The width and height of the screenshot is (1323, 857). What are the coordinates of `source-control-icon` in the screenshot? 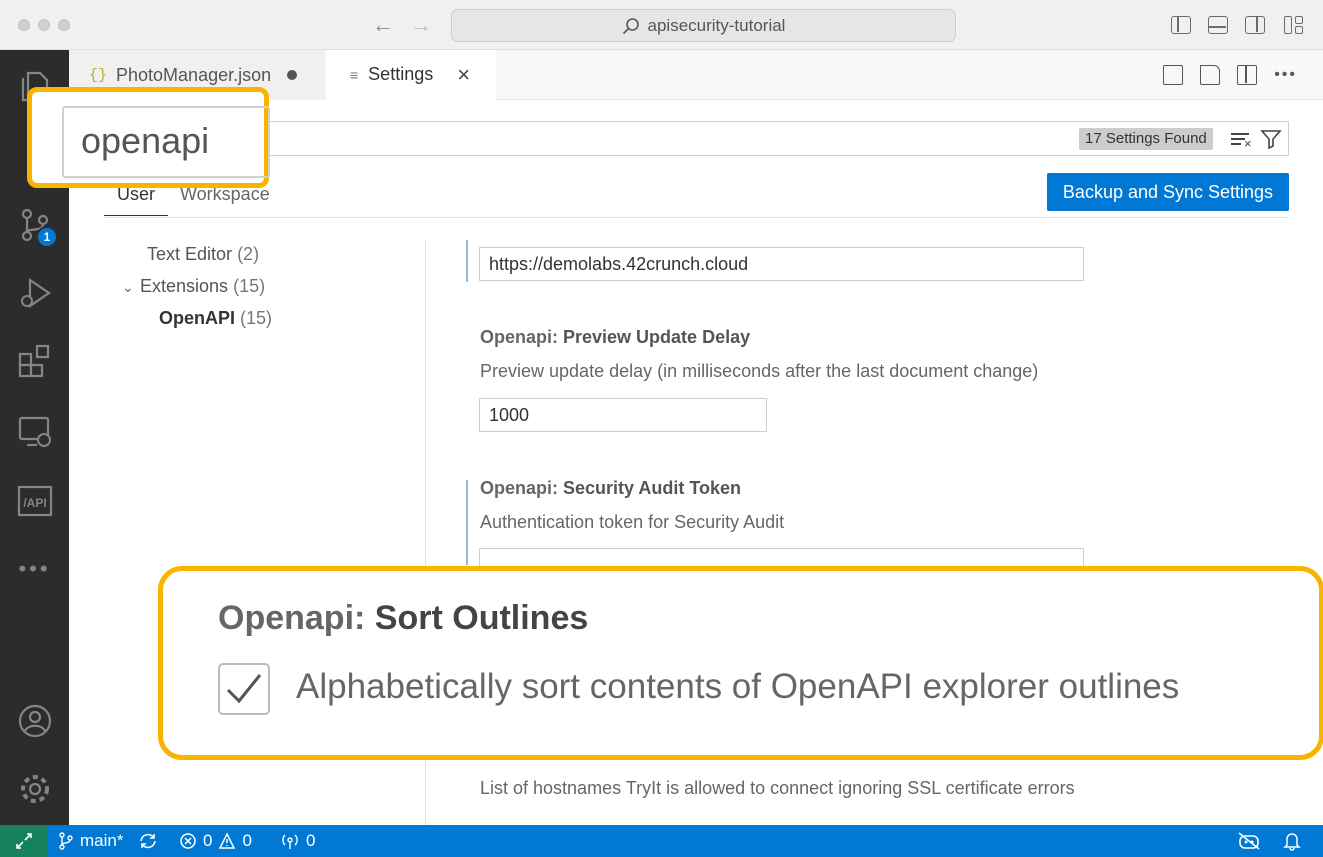 It's located at (34, 225).